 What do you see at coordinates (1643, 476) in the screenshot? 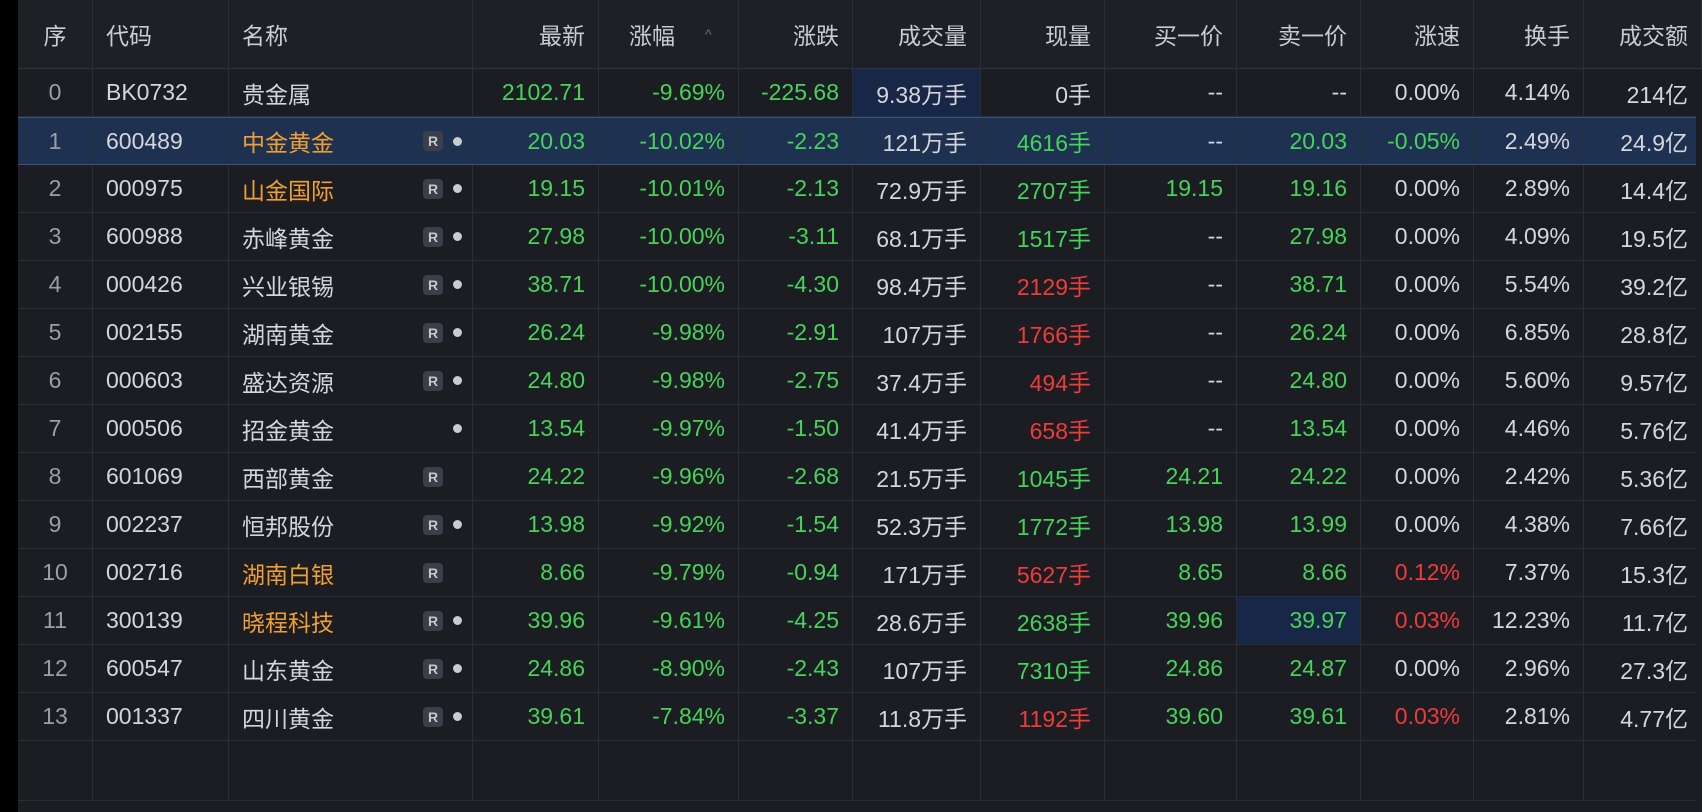
I see `row-amount: 5.36亿` at bounding box center [1643, 476].